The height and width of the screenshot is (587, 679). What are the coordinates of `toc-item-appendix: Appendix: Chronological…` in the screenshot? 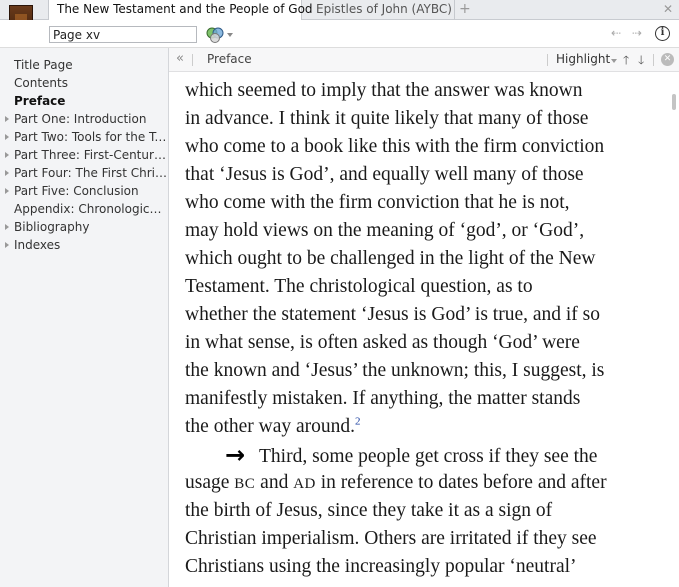 It's located at (84, 209).